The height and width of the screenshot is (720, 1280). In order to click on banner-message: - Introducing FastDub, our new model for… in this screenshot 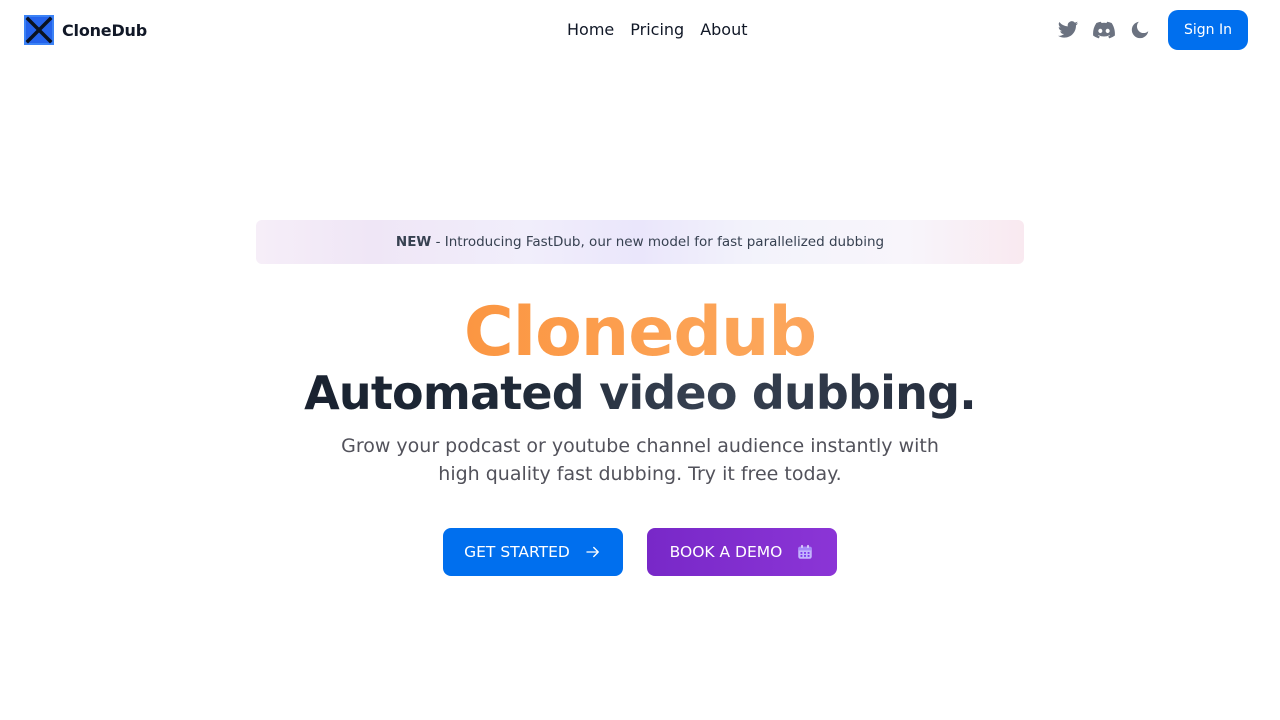, I will do `click(658, 242)`.